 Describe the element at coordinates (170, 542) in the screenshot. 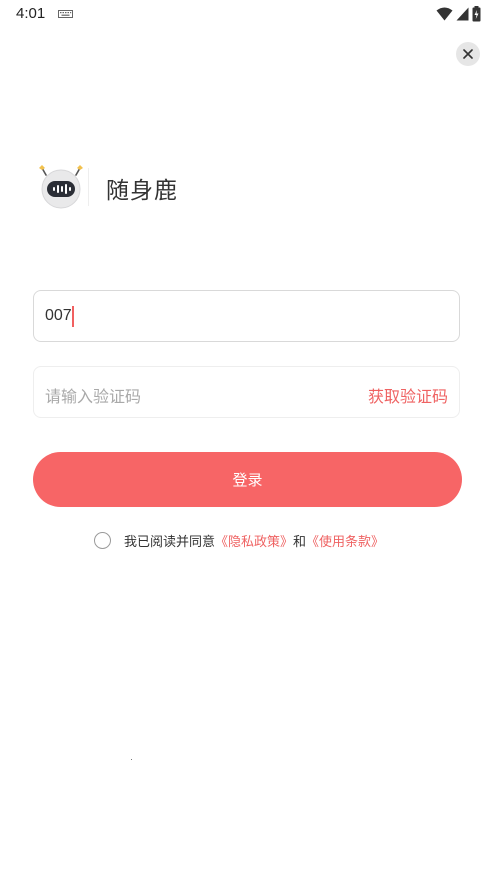

I see `agreement-text: 我已阅读并同意` at that location.